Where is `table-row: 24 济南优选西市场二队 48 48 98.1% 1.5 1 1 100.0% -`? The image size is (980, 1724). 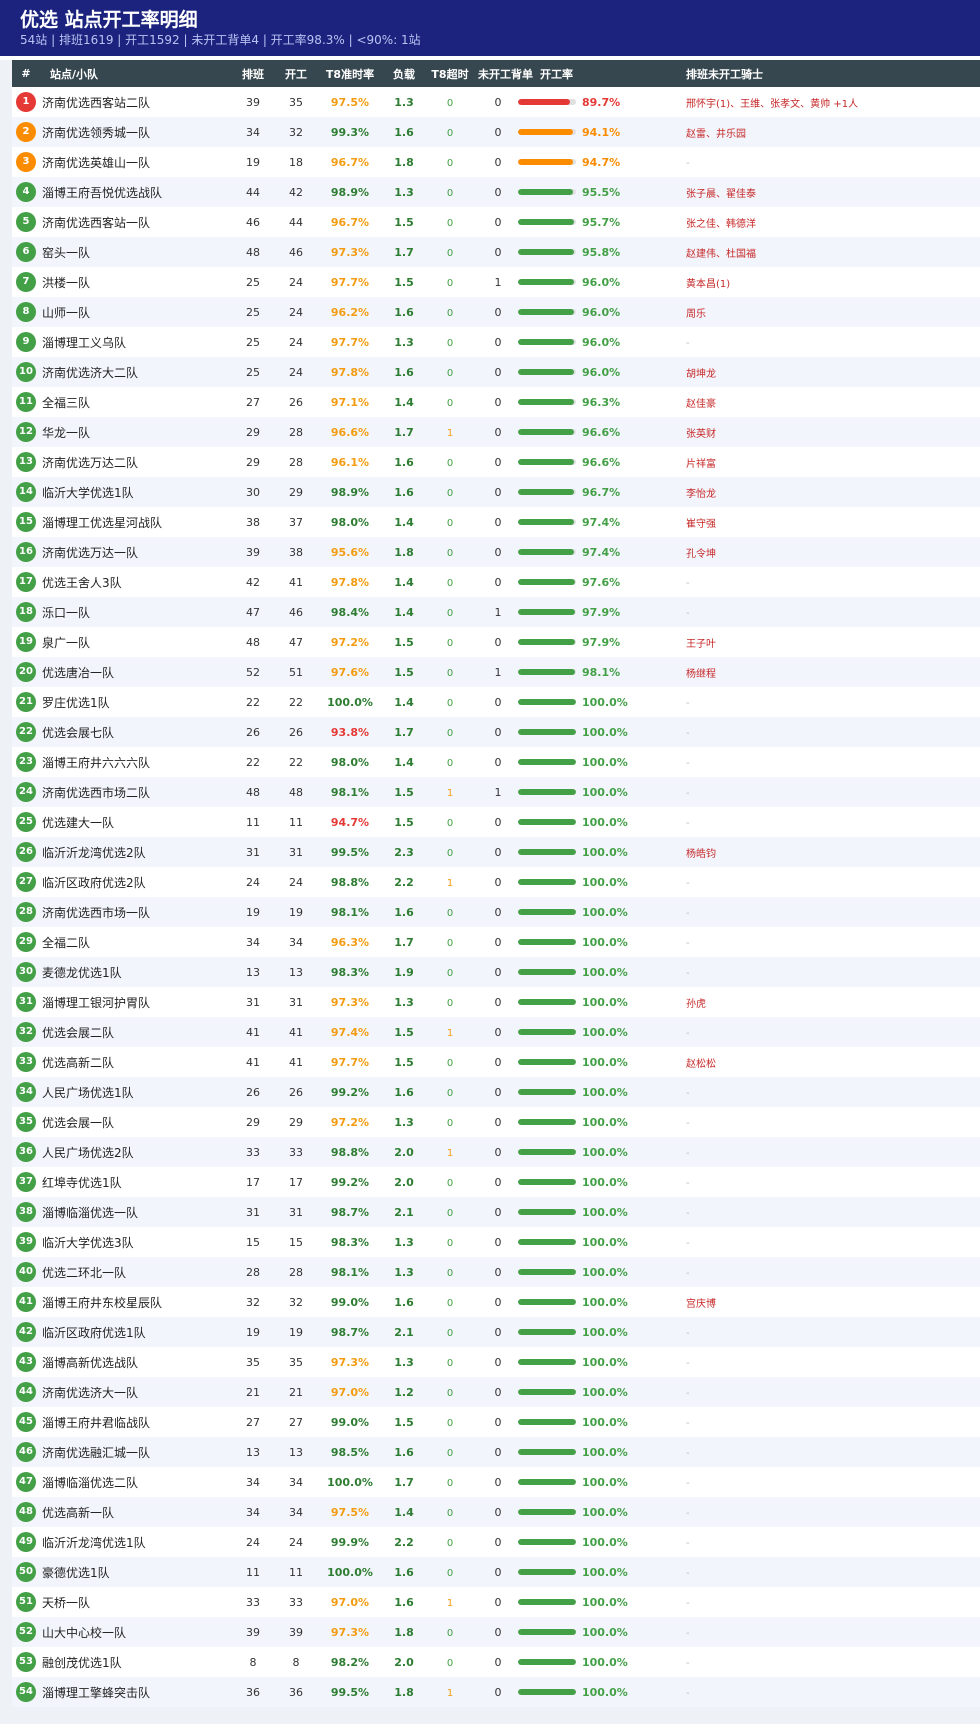 table-row: 24 济南优选西市场二队 48 48 98.1% 1.5 1 1 100.0% - is located at coordinates (496, 792).